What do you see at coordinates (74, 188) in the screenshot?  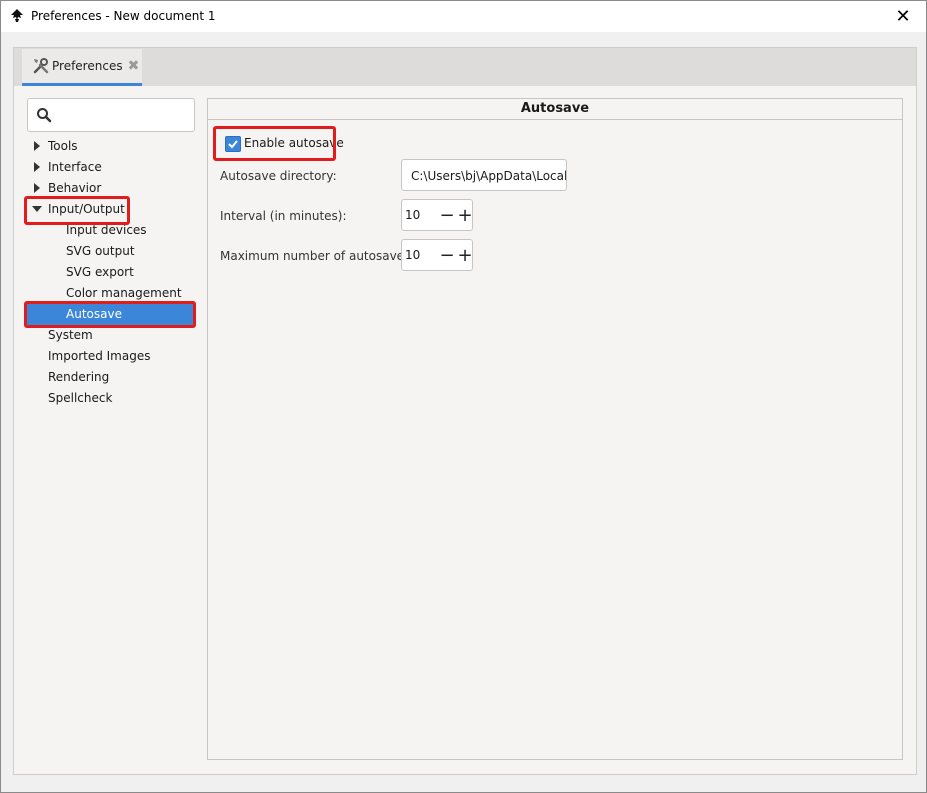 I see `tree-item-behavior: Behavior` at bounding box center [74, 188].